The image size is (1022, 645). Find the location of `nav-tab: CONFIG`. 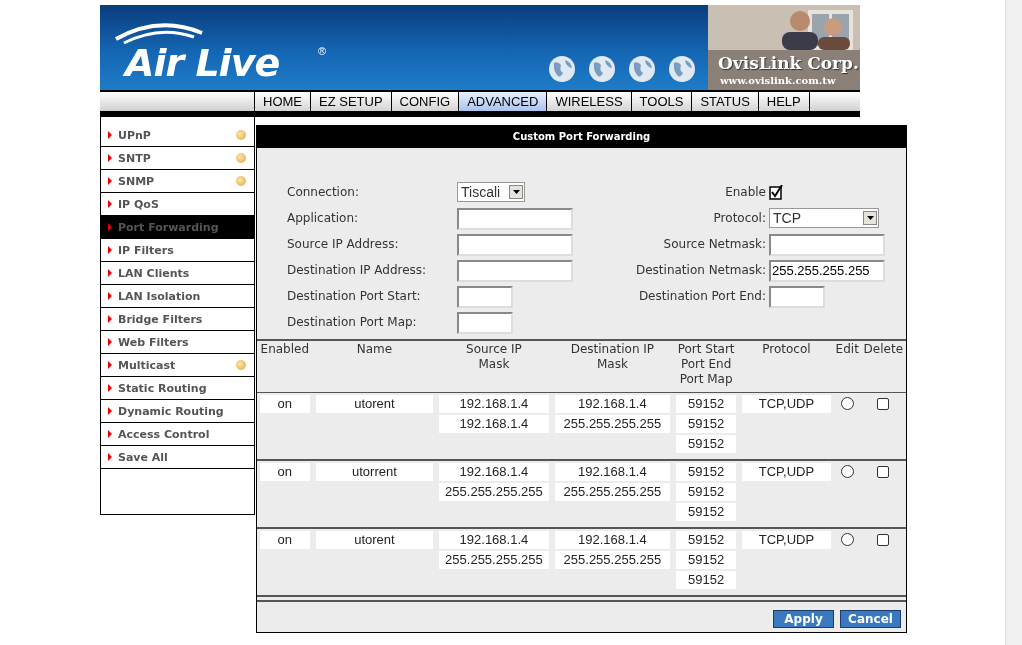

nav-tab: CONFIG is located at coordinates (425, 101).